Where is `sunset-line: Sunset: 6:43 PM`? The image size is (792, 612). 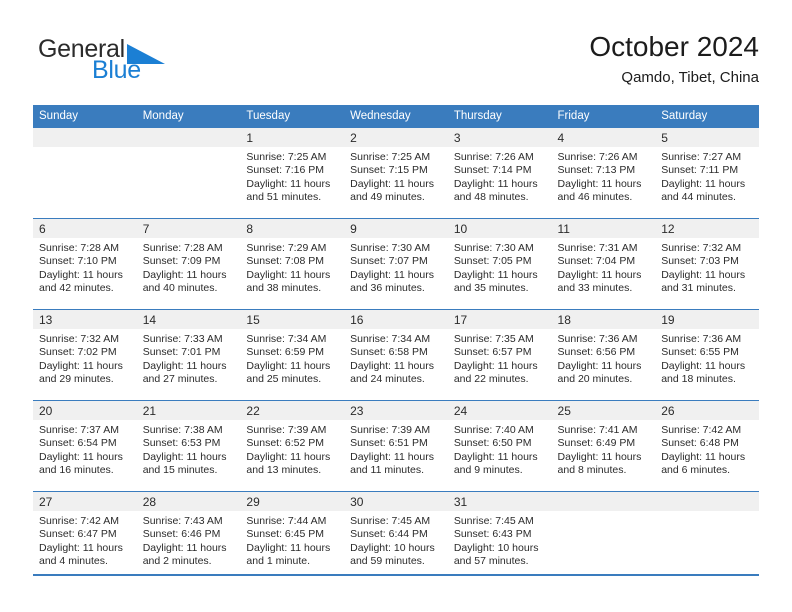 sunset-line: Sunset: 6:43 PM is located at coordinates (492, 534).